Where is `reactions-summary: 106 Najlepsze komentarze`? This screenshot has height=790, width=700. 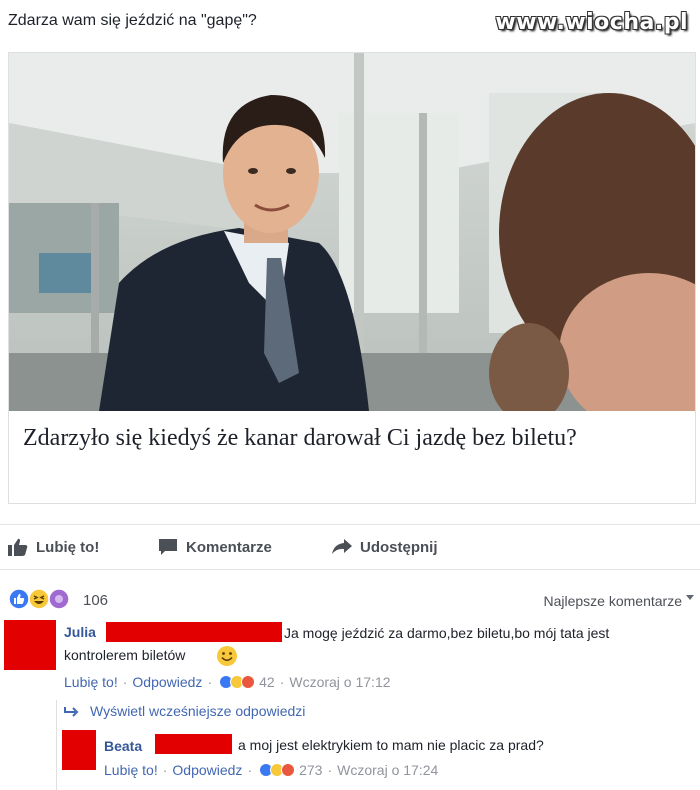
reactions-summary: 106 Najlepsze komentarze is located at coordinates (350, 601).